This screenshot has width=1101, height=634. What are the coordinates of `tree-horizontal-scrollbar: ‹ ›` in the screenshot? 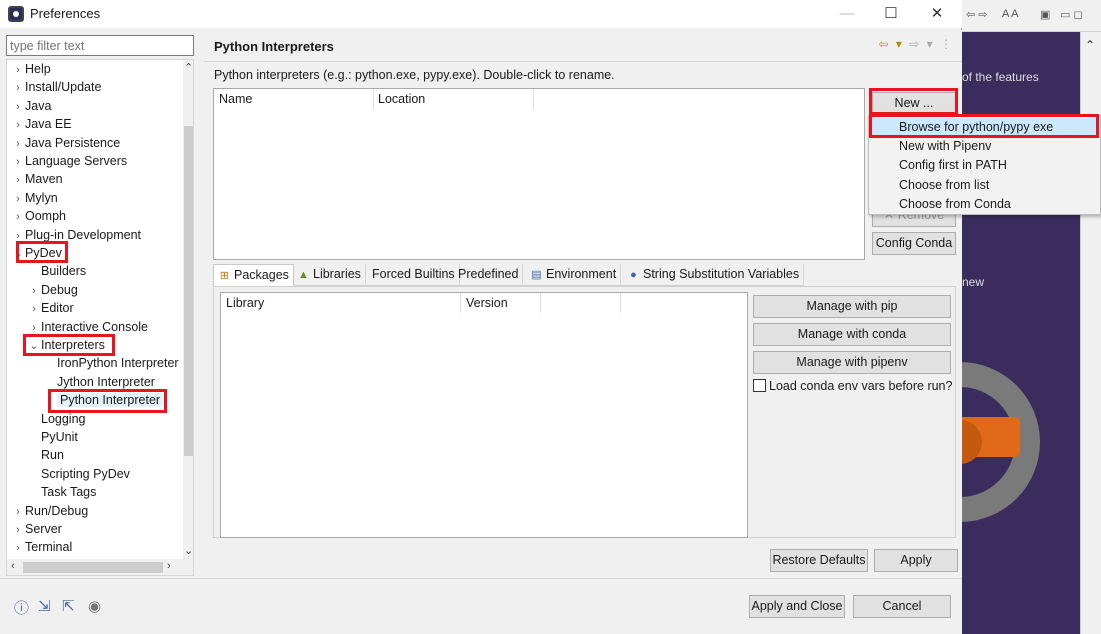 It's located at (100, 567).